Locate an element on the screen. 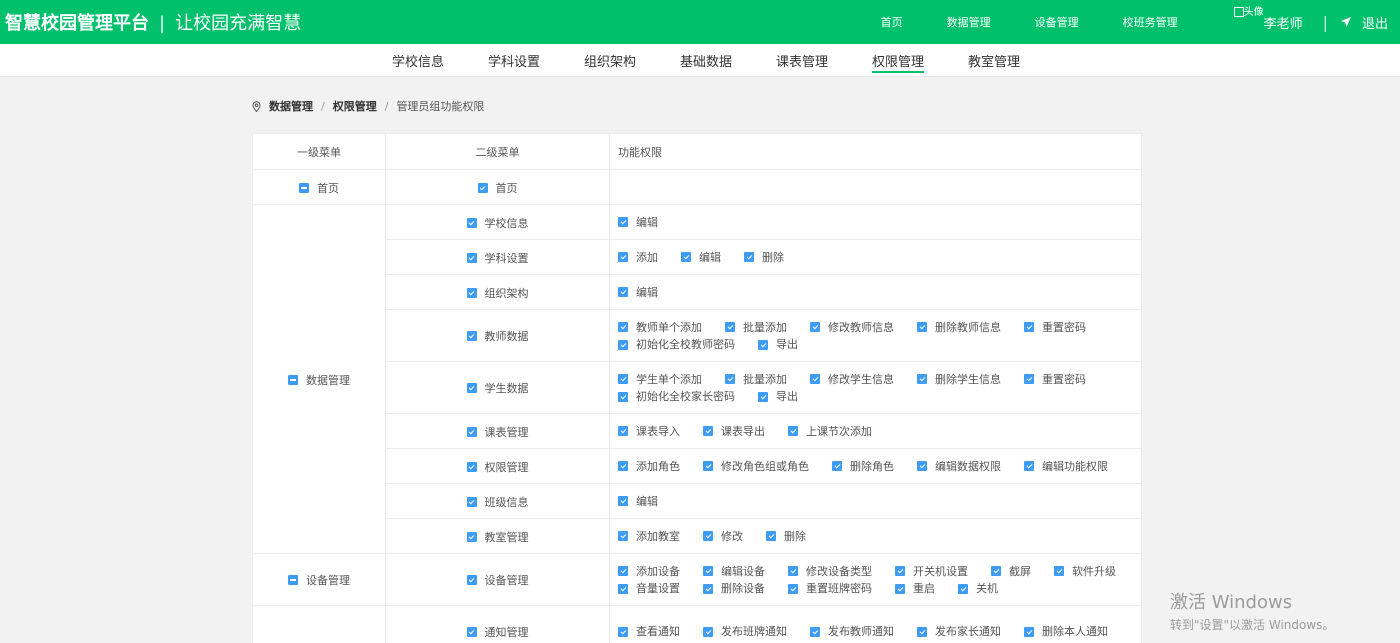  permission-checkbox: 添加角色 is located at coordinates (649, 466).